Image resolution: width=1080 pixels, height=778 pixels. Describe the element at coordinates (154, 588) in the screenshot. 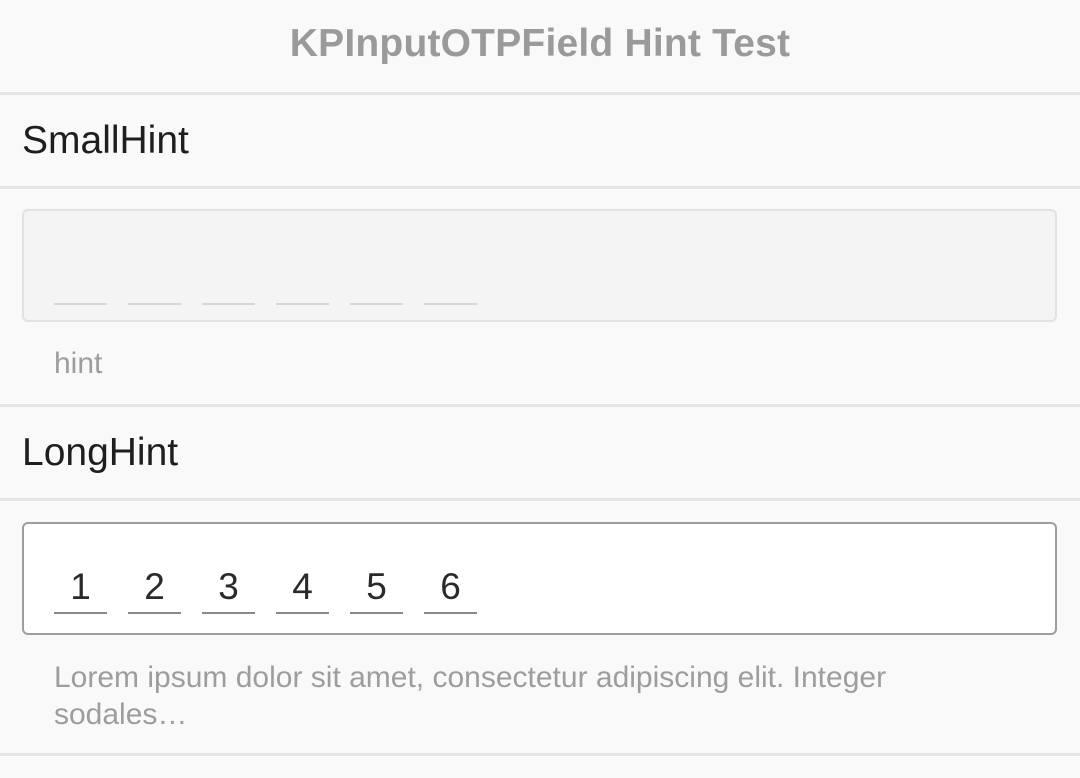

I see `otp-digit-slot: 2` at that location.